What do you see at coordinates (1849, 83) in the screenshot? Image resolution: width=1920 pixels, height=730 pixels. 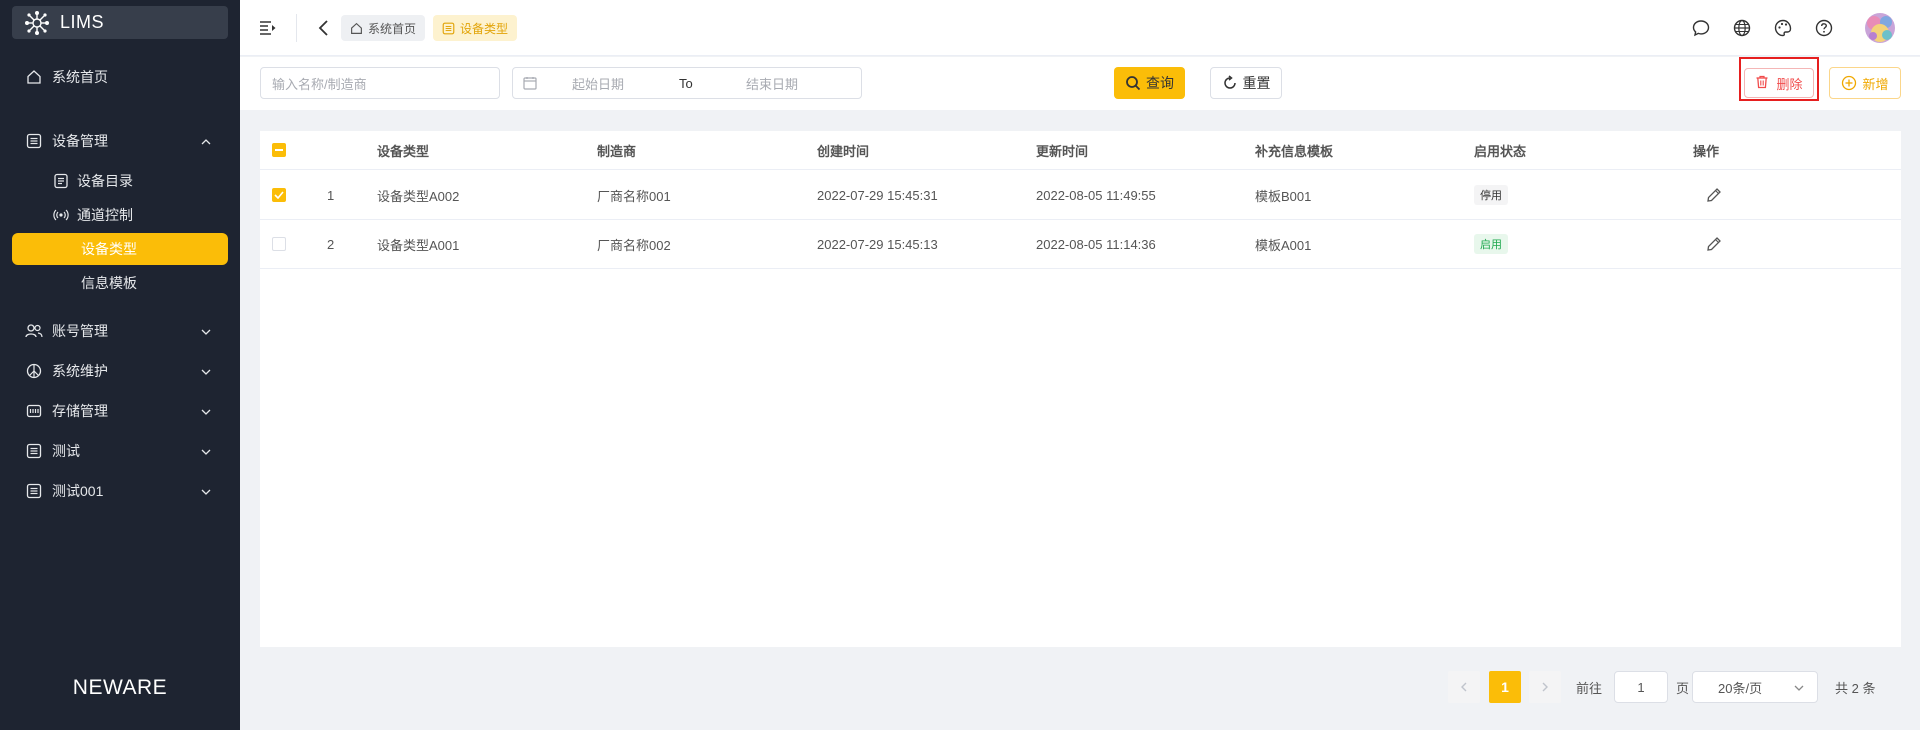 I see `plus-circle-icon` at bounding box center [1849, 83].